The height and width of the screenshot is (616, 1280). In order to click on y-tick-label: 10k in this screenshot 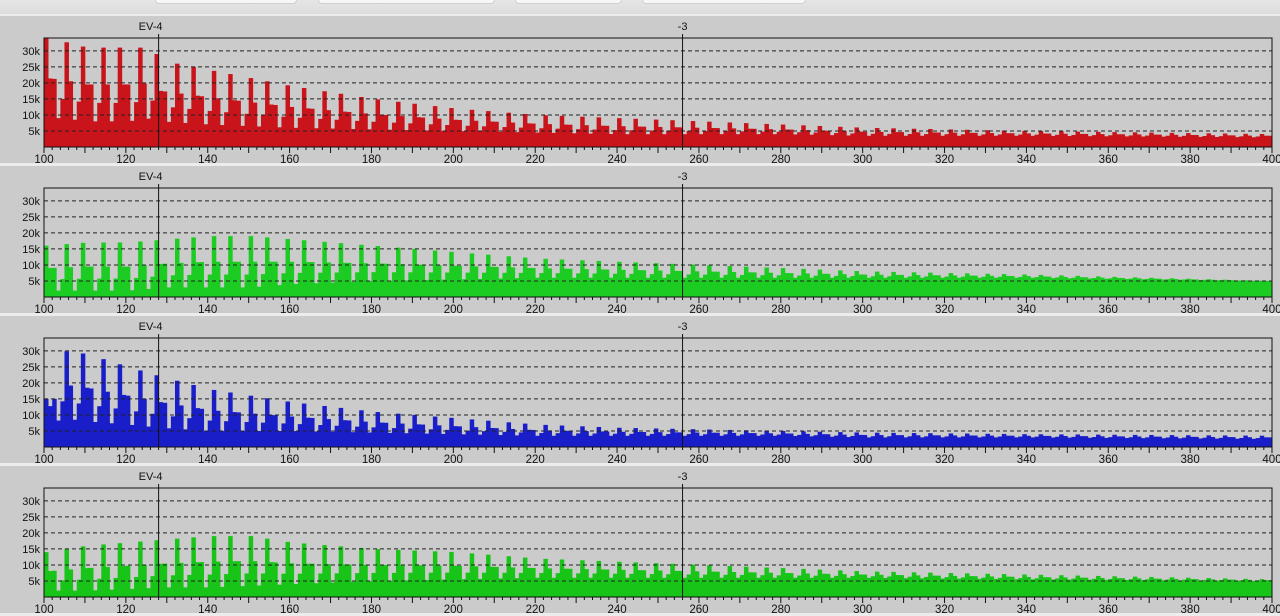, I will do `click(31, 416)`.